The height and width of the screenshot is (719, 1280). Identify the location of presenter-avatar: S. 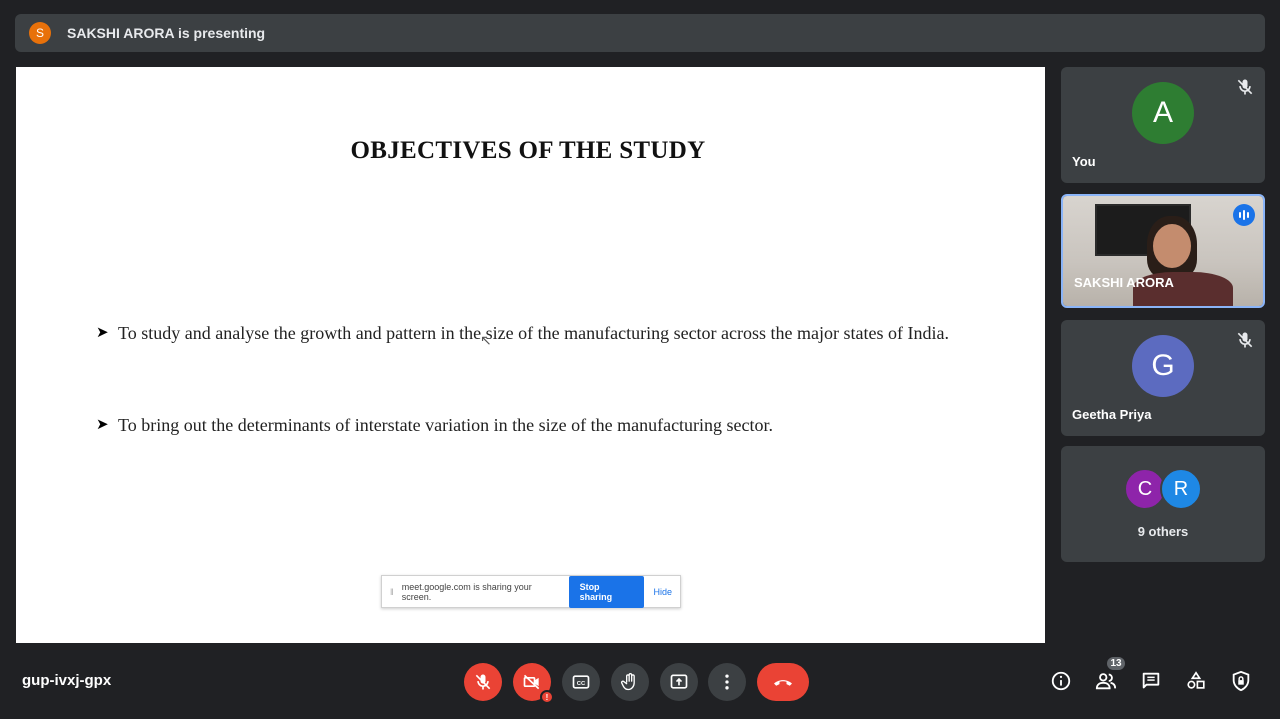
(40, 33).